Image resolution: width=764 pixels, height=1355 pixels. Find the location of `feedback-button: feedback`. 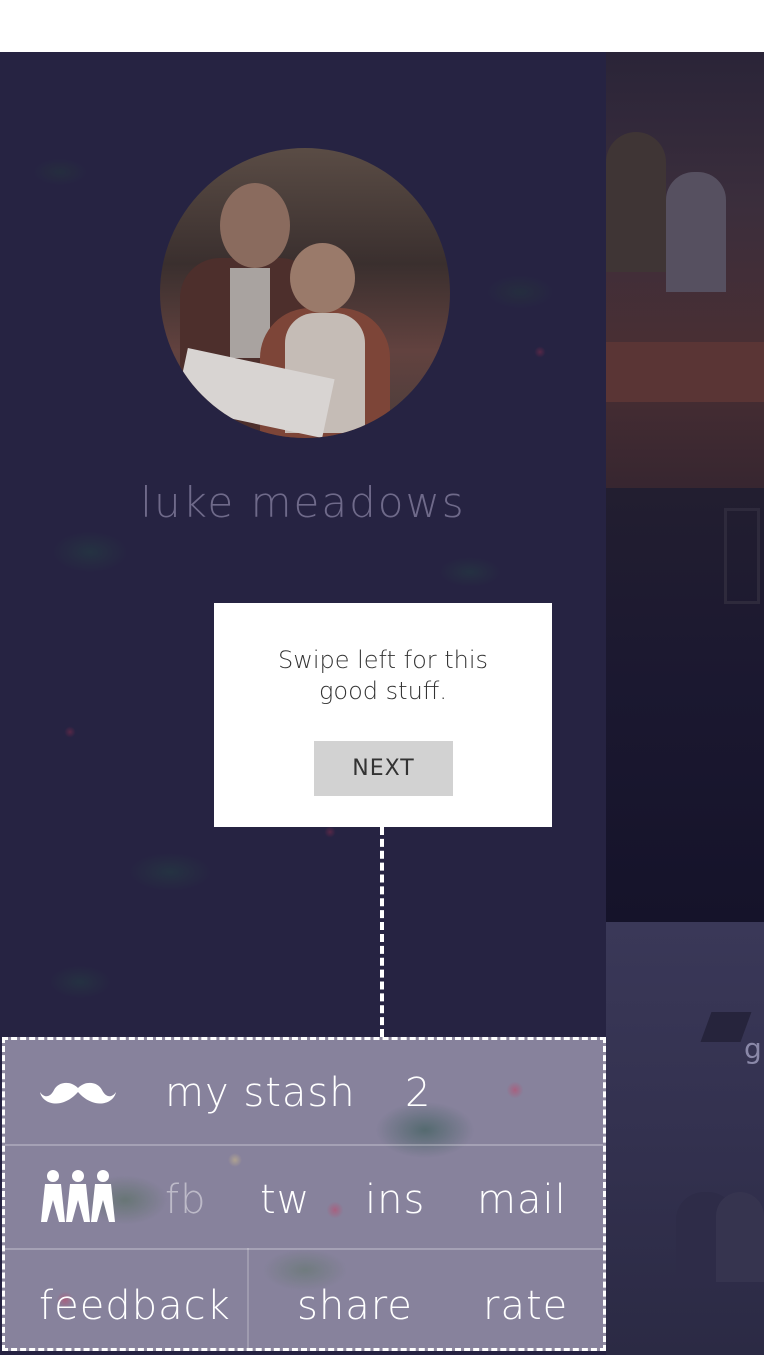

feedback-button: feedback is located at coordinates (135, 1306).